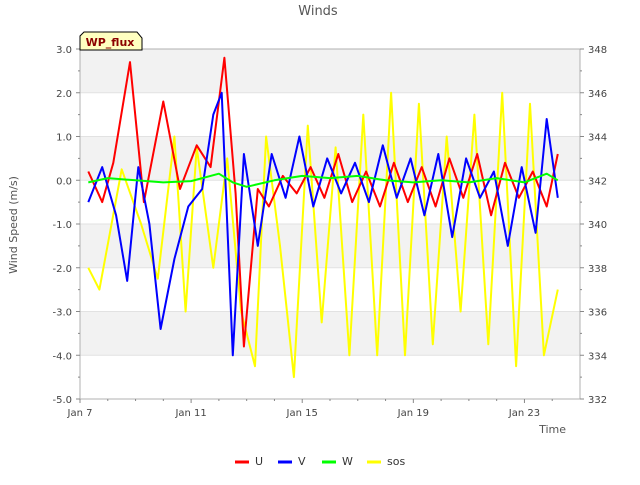  I want to click on y-axis-ticks: 3.0 2.0 1.0 0.0 -1.0 -2.0 -3.0 -4.0 -5.0, so click(66, 225).